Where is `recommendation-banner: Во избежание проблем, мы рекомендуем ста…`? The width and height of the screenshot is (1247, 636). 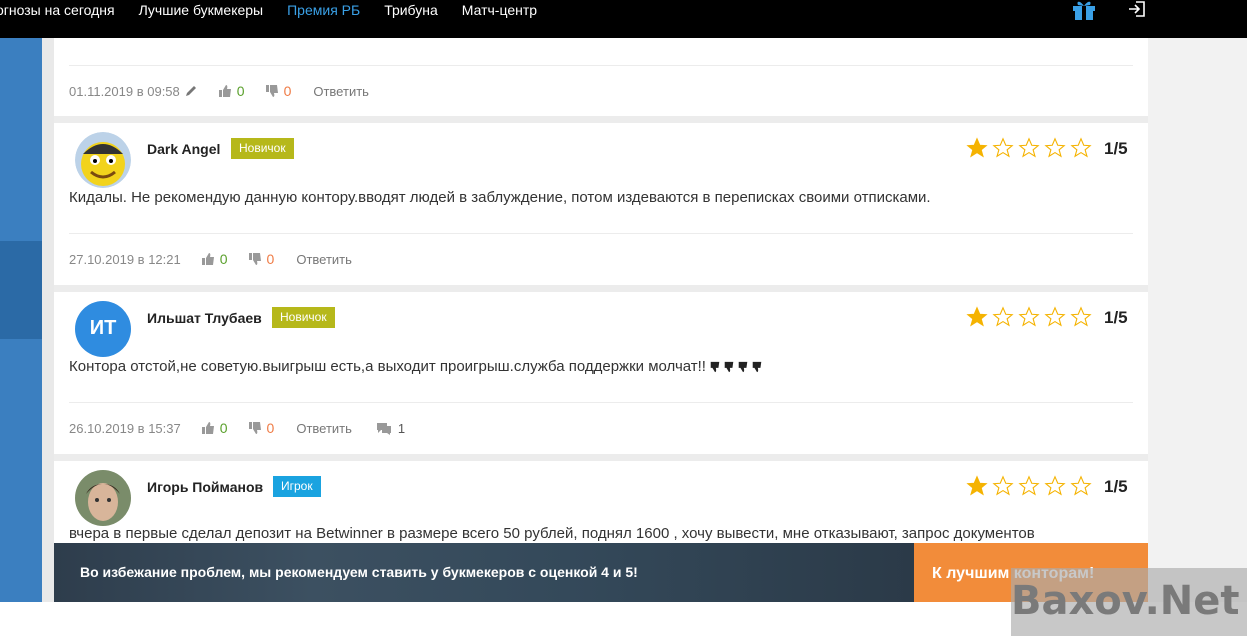
recommendation-banner: Во избежание проблем, мы рекомендуем ста… is located at coordinates (484, 572).